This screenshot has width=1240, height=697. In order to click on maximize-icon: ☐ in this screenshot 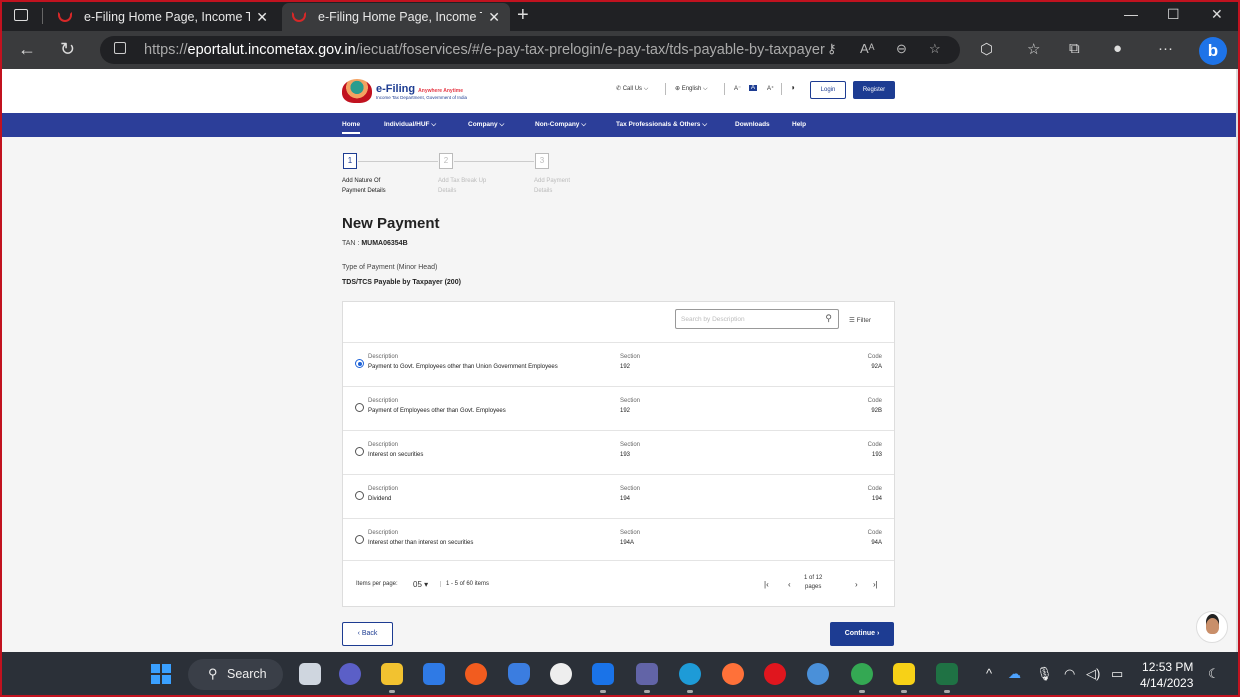, I will do `click(1173, 14)`.